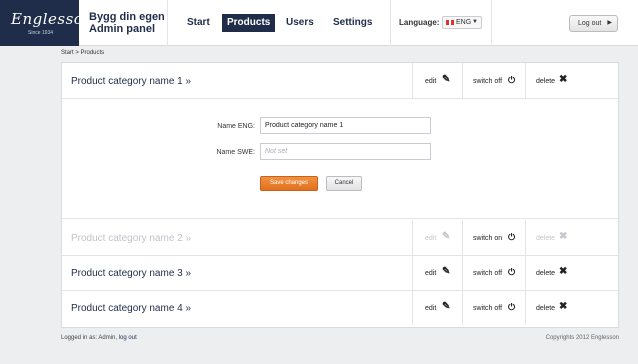  I want to click on footer-login-status: Logged in as: Admin, log out, so click(99, 338).